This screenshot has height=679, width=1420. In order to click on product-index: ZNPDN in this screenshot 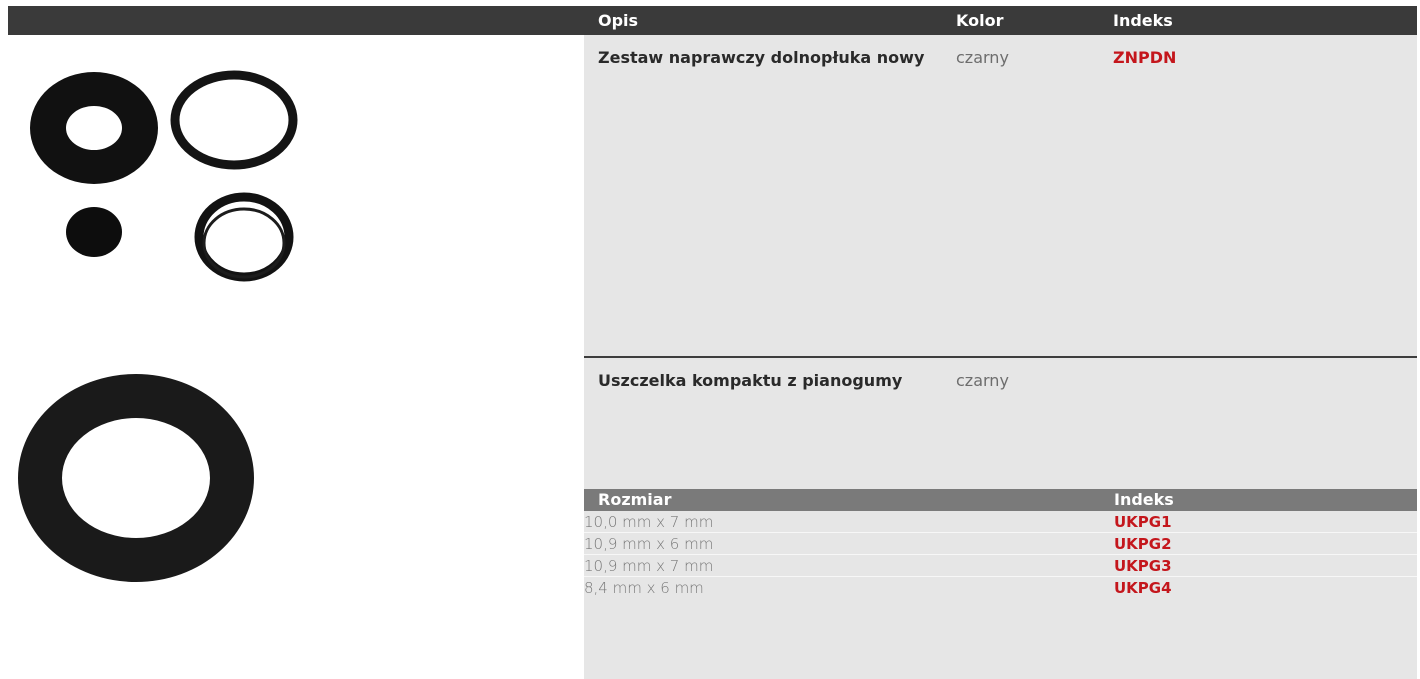, I will do `click(1145, 57)`.